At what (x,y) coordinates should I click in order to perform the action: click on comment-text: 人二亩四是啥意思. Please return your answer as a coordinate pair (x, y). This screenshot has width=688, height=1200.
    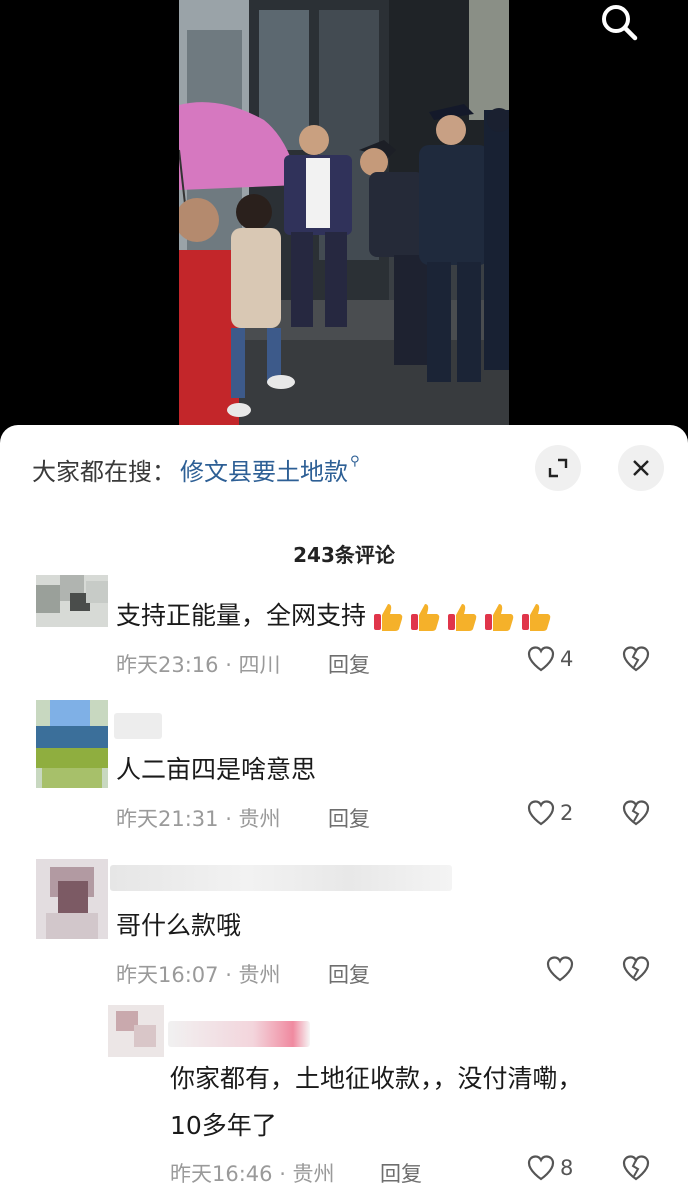
    Looking at the image, I should click on (216, 769).